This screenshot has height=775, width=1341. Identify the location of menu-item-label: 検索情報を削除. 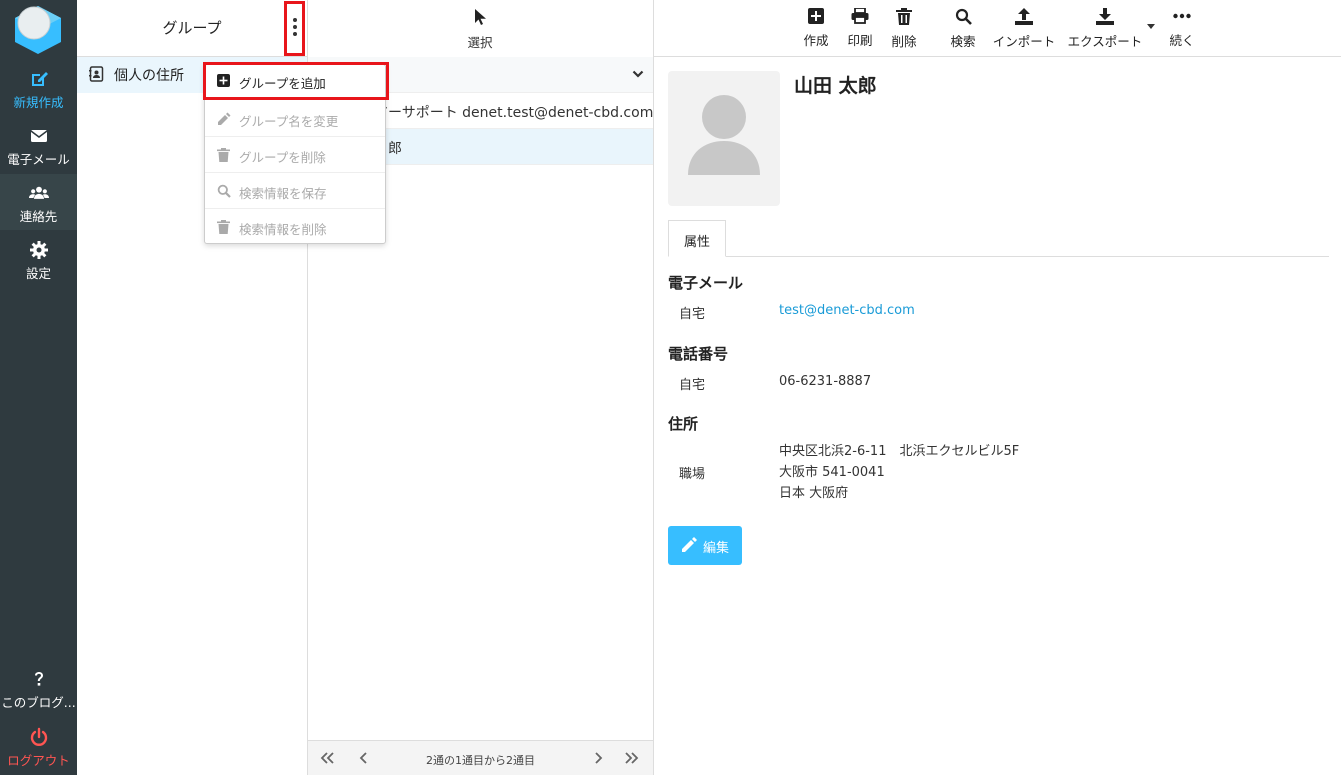
(283, 229).